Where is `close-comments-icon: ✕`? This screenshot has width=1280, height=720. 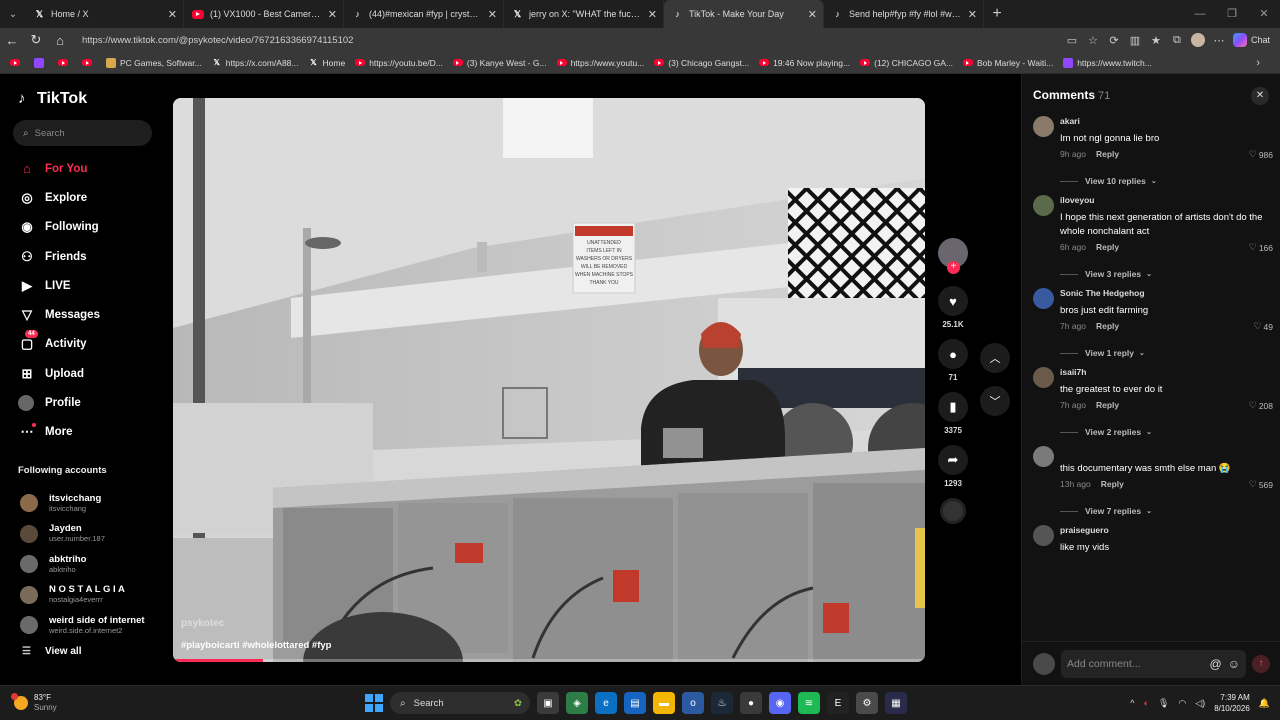 close-comments-icon: ✕ is located at coordinates (1260, 96).